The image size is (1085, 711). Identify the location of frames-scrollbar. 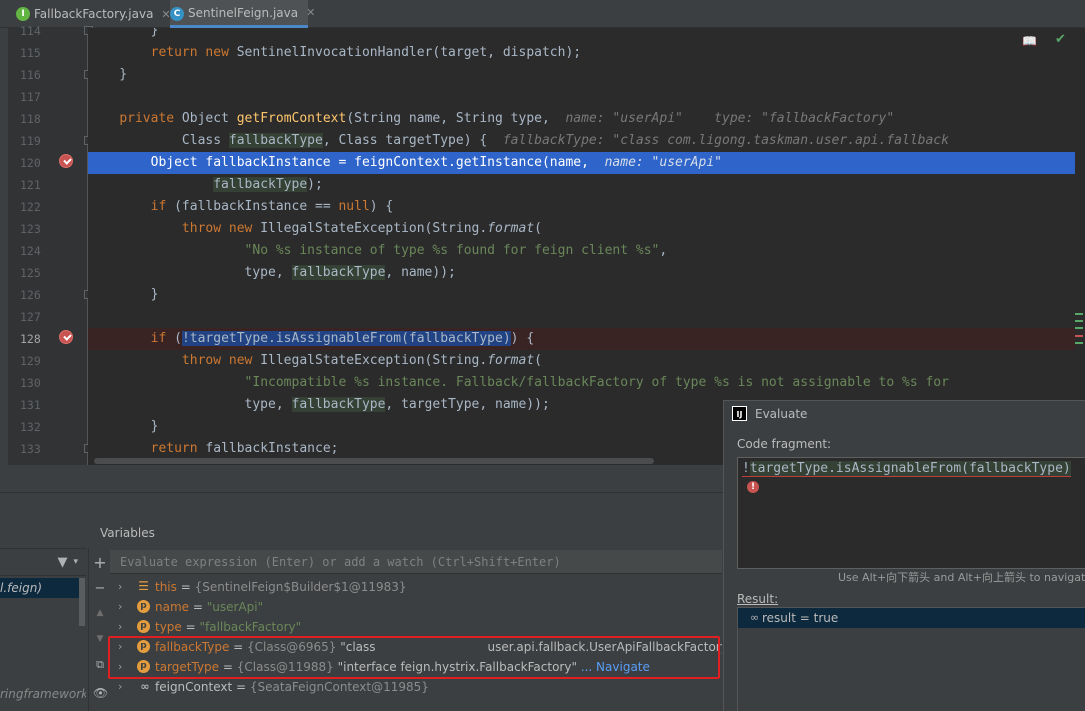
(82, 602).